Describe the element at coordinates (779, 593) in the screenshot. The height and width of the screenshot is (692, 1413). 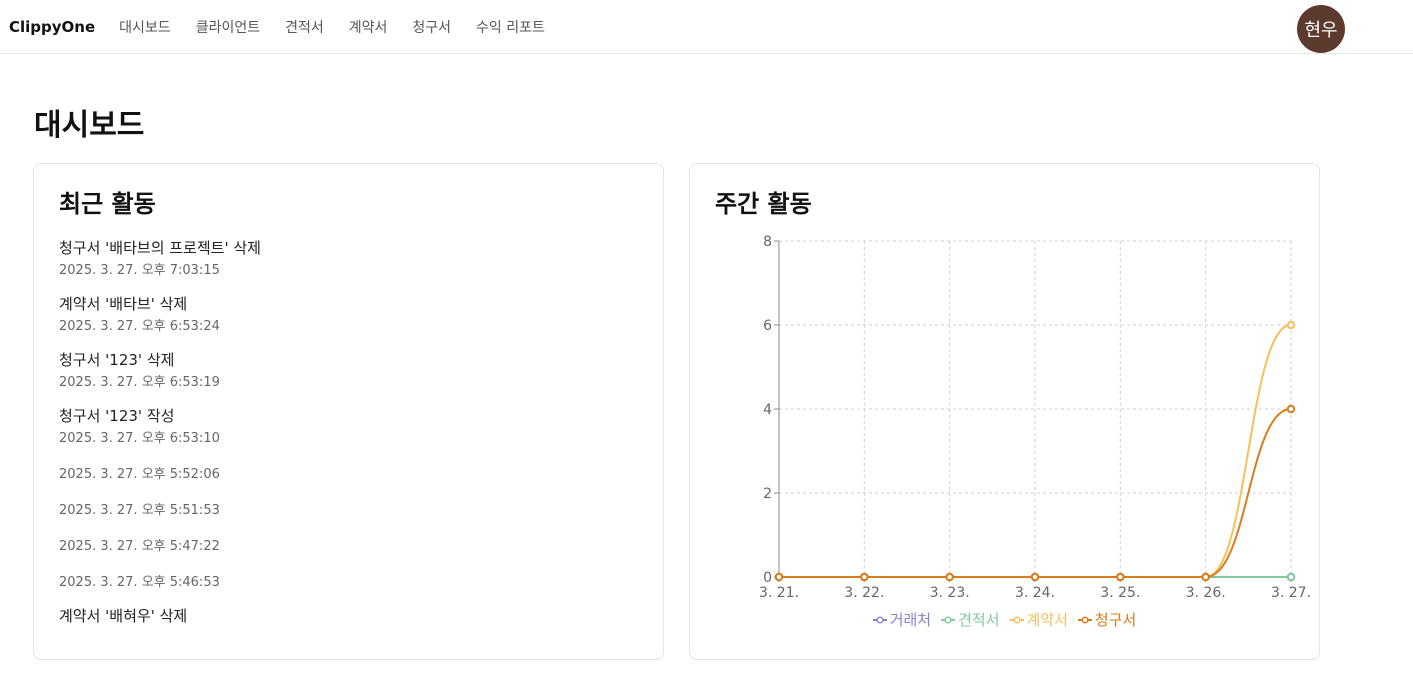
I see `x-tick-label: 3. 21.` at that location.